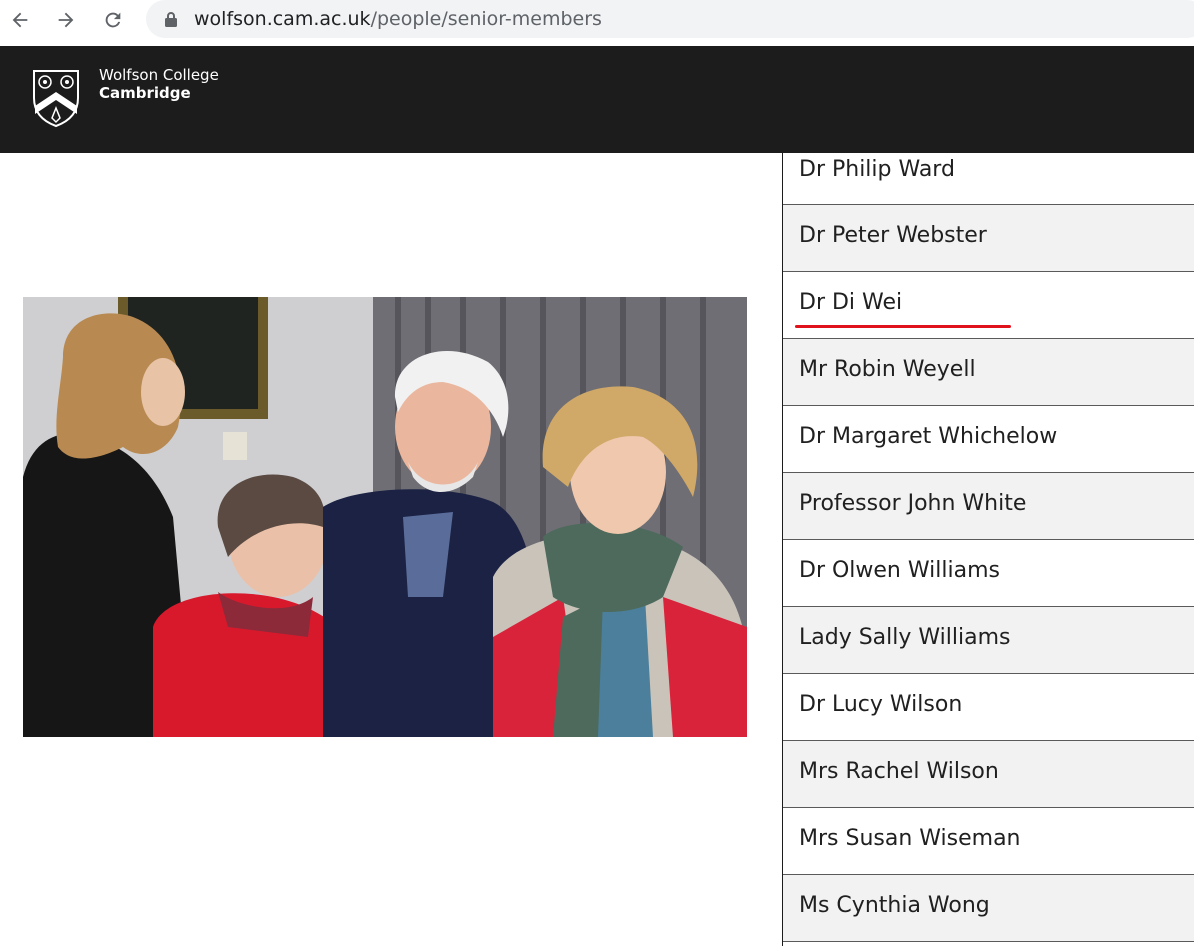 The image size is (1194, 946). What do you see at coordinates (988, 305) in the screenshot?
I see `member-item-di-wei: Dr Di Wei` at bounding box center [988, 305].